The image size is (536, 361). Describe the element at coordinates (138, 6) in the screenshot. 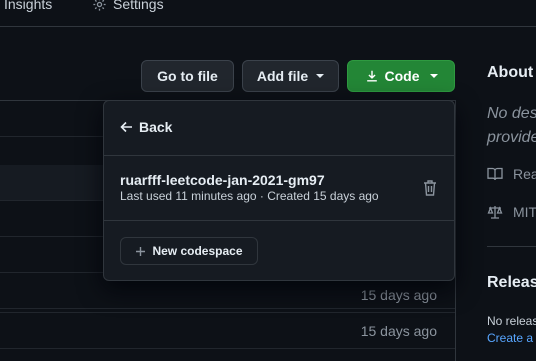

I see `tab-settings-label: Settings` at that location.